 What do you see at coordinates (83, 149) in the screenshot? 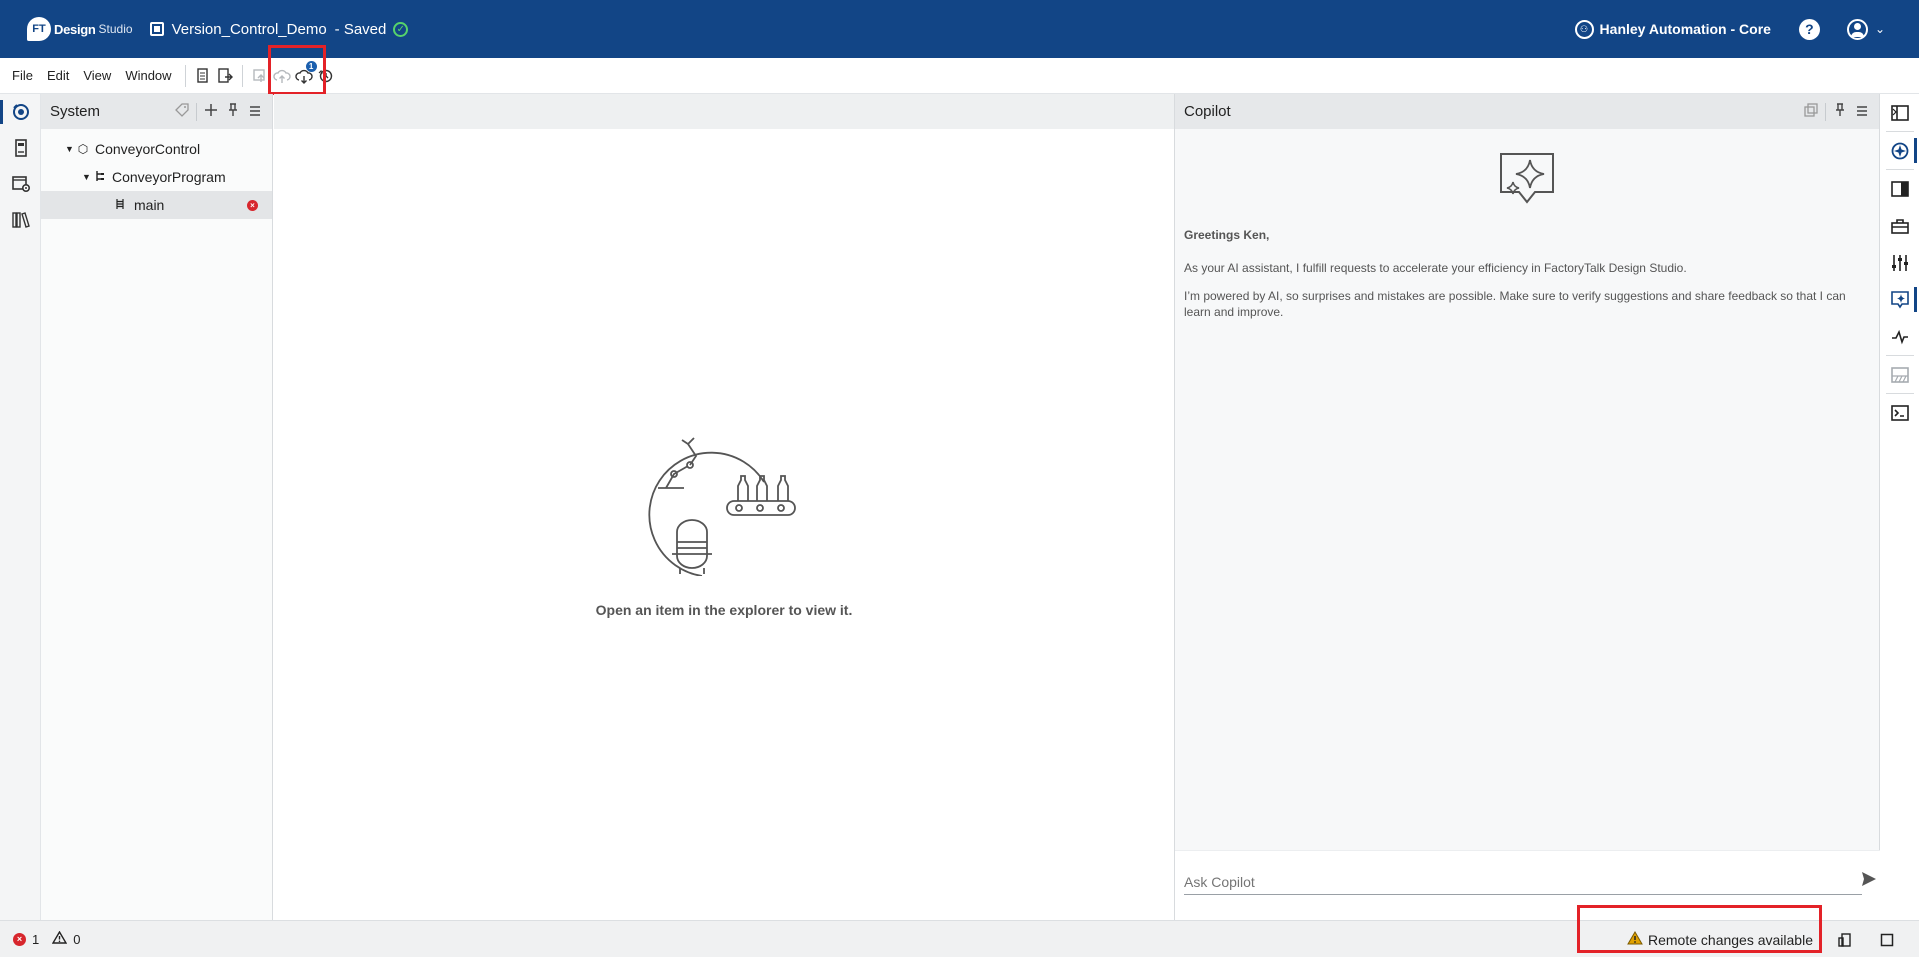
I see `controller-node-icon: ⬡` at bounding box center [83, 149].